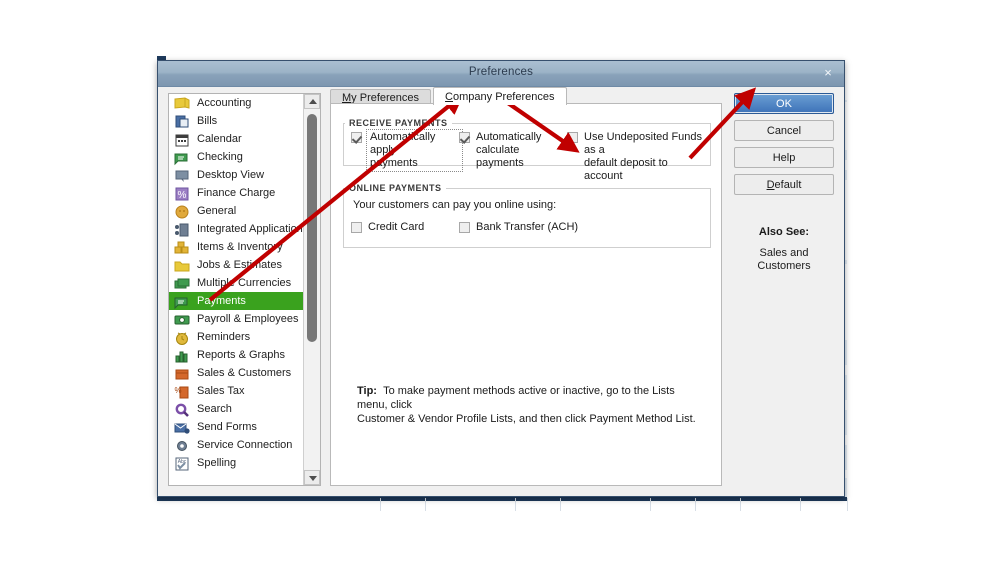 The image size is (999, 562). Describe the element at coordinates (239, 265) in the screenshot. I see `sidebar-item-label: Jobs & Estimates` at that location.